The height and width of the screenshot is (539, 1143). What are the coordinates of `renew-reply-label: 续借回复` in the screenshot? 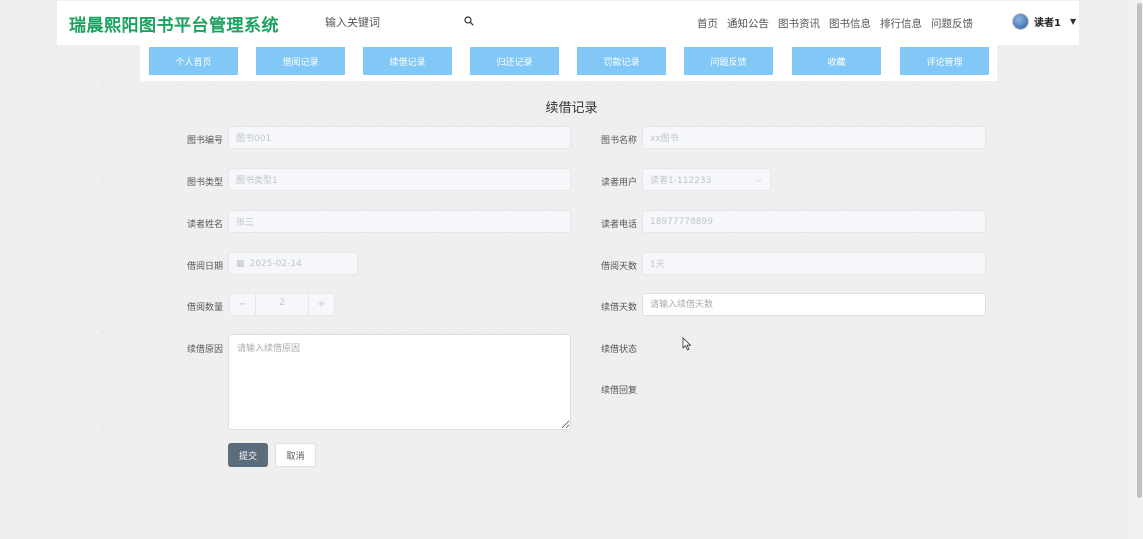 It's located at (619, 391).